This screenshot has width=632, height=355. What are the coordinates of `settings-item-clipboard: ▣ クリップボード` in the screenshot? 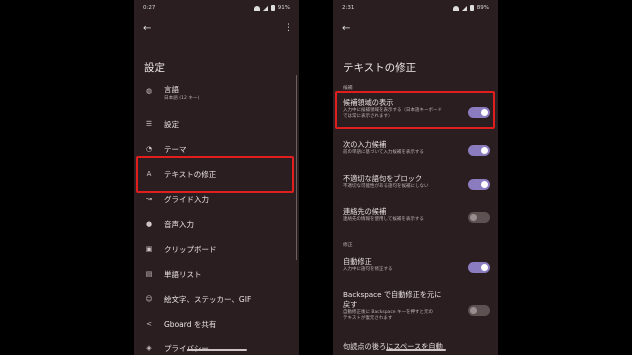 It's located at (216, 249).